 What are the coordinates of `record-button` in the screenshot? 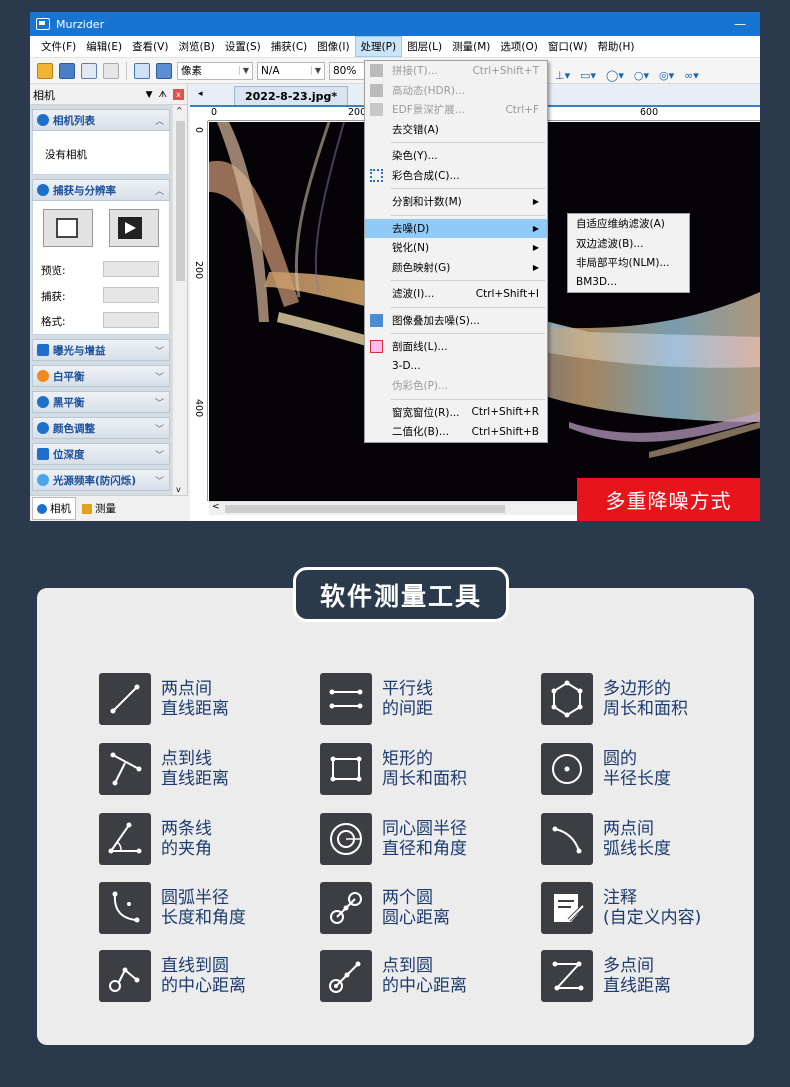 It's located at (134, 228).